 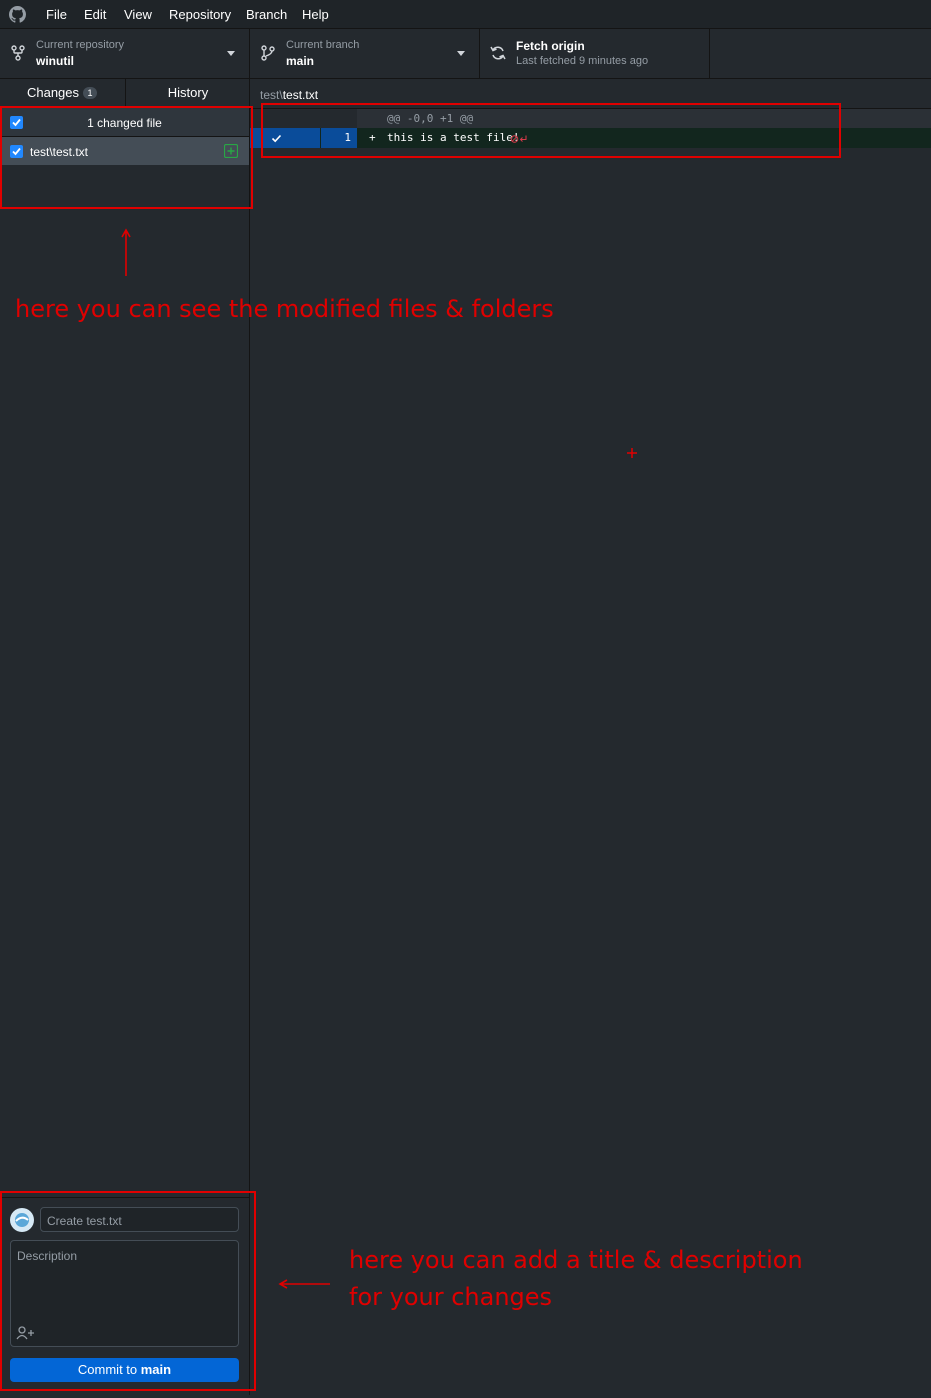 What do you see at coordinates (300, 61) in the screenshot?
I see `branch-name: main` at bounding box center [300, 61].